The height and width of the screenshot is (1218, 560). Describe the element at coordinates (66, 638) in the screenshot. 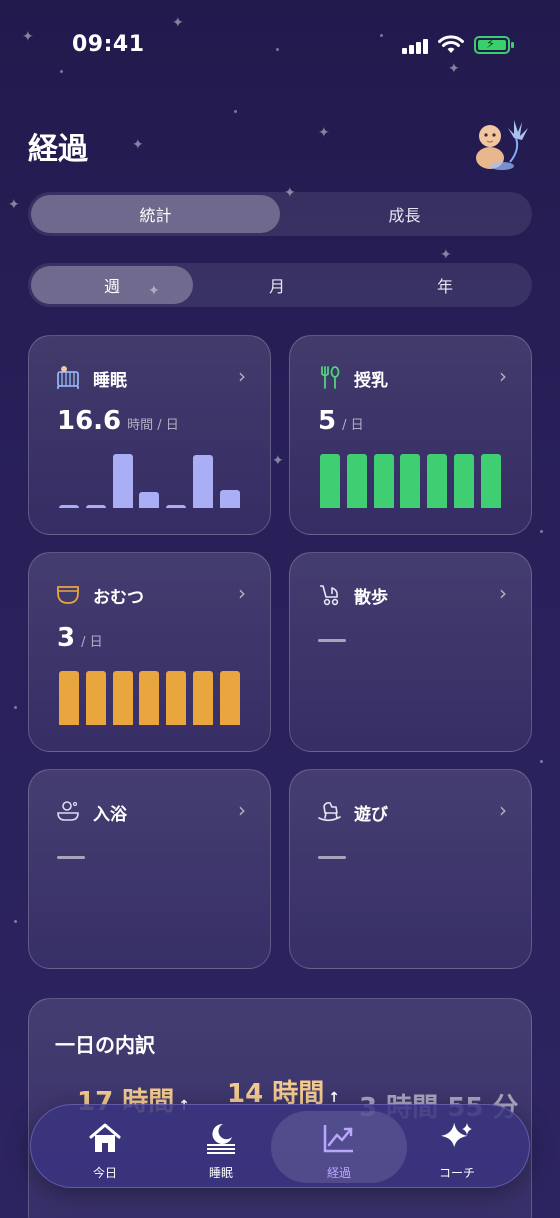

I see `value-number: 3` at that location.